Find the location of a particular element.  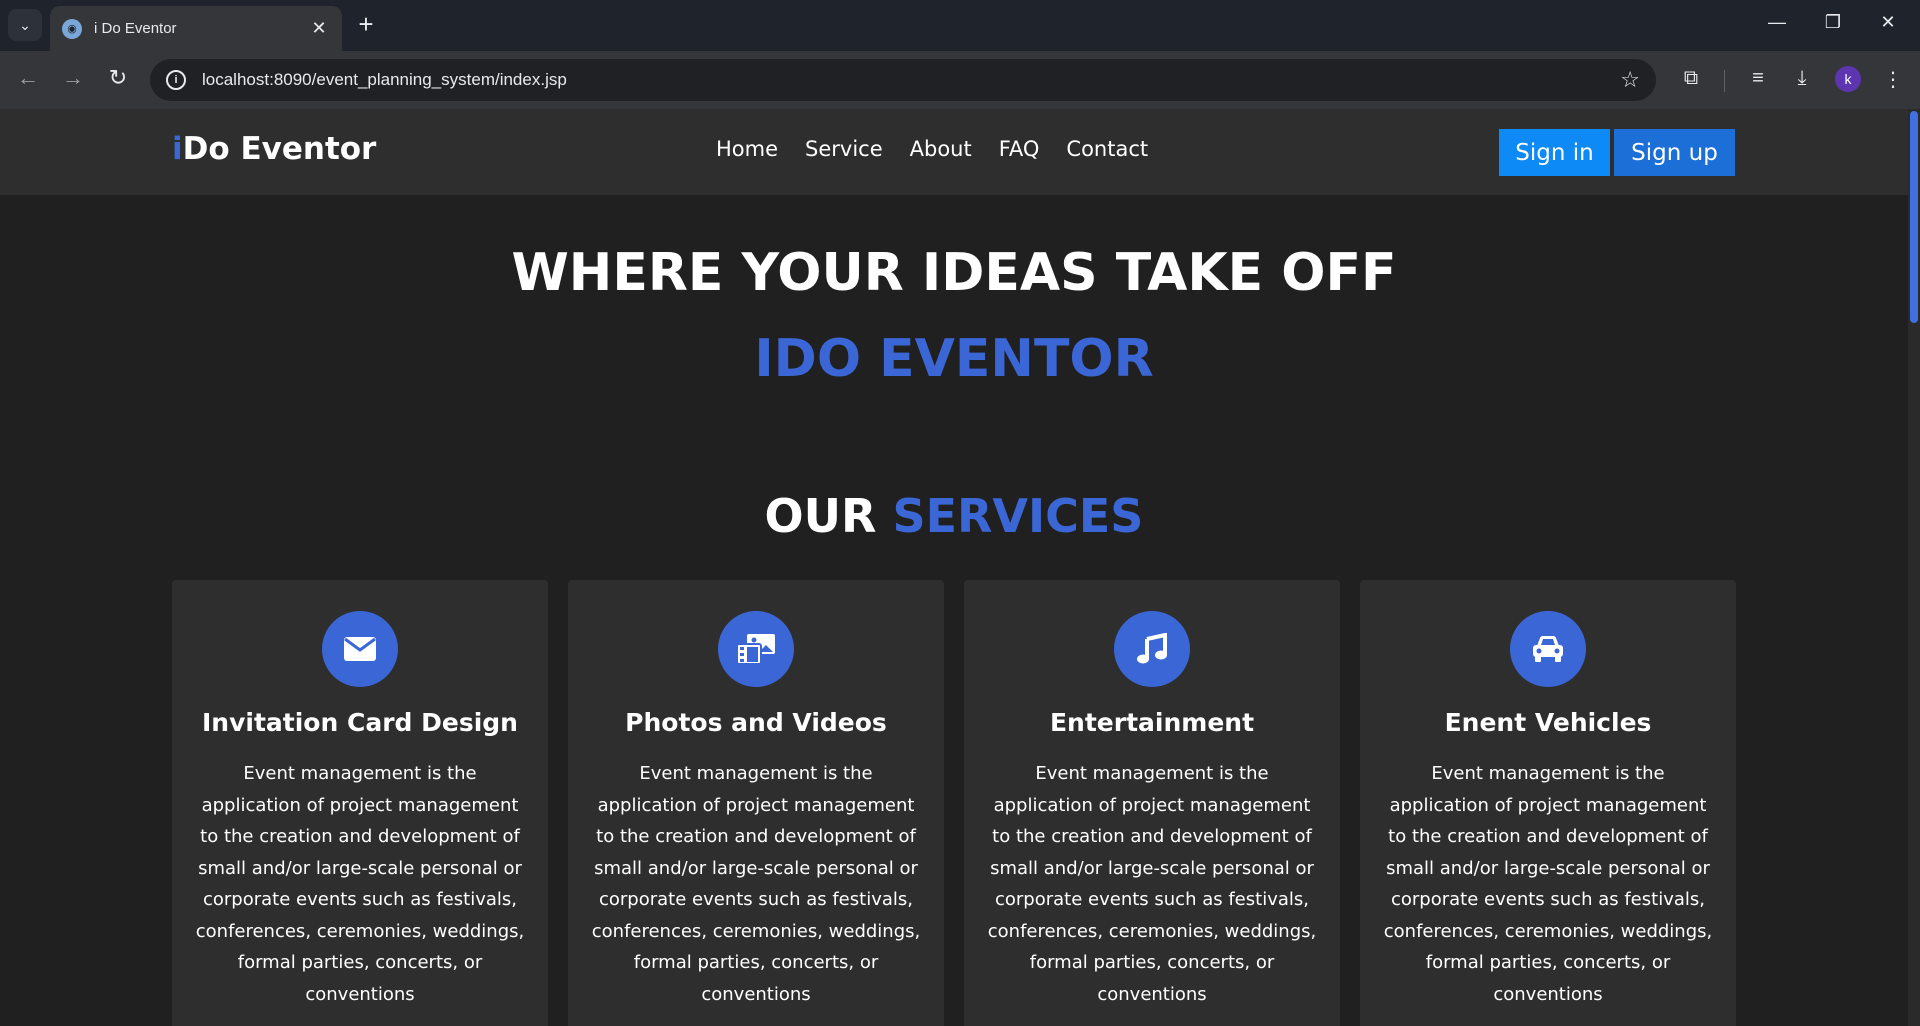

page-scrollbar is located at coordinates (1914, 567).